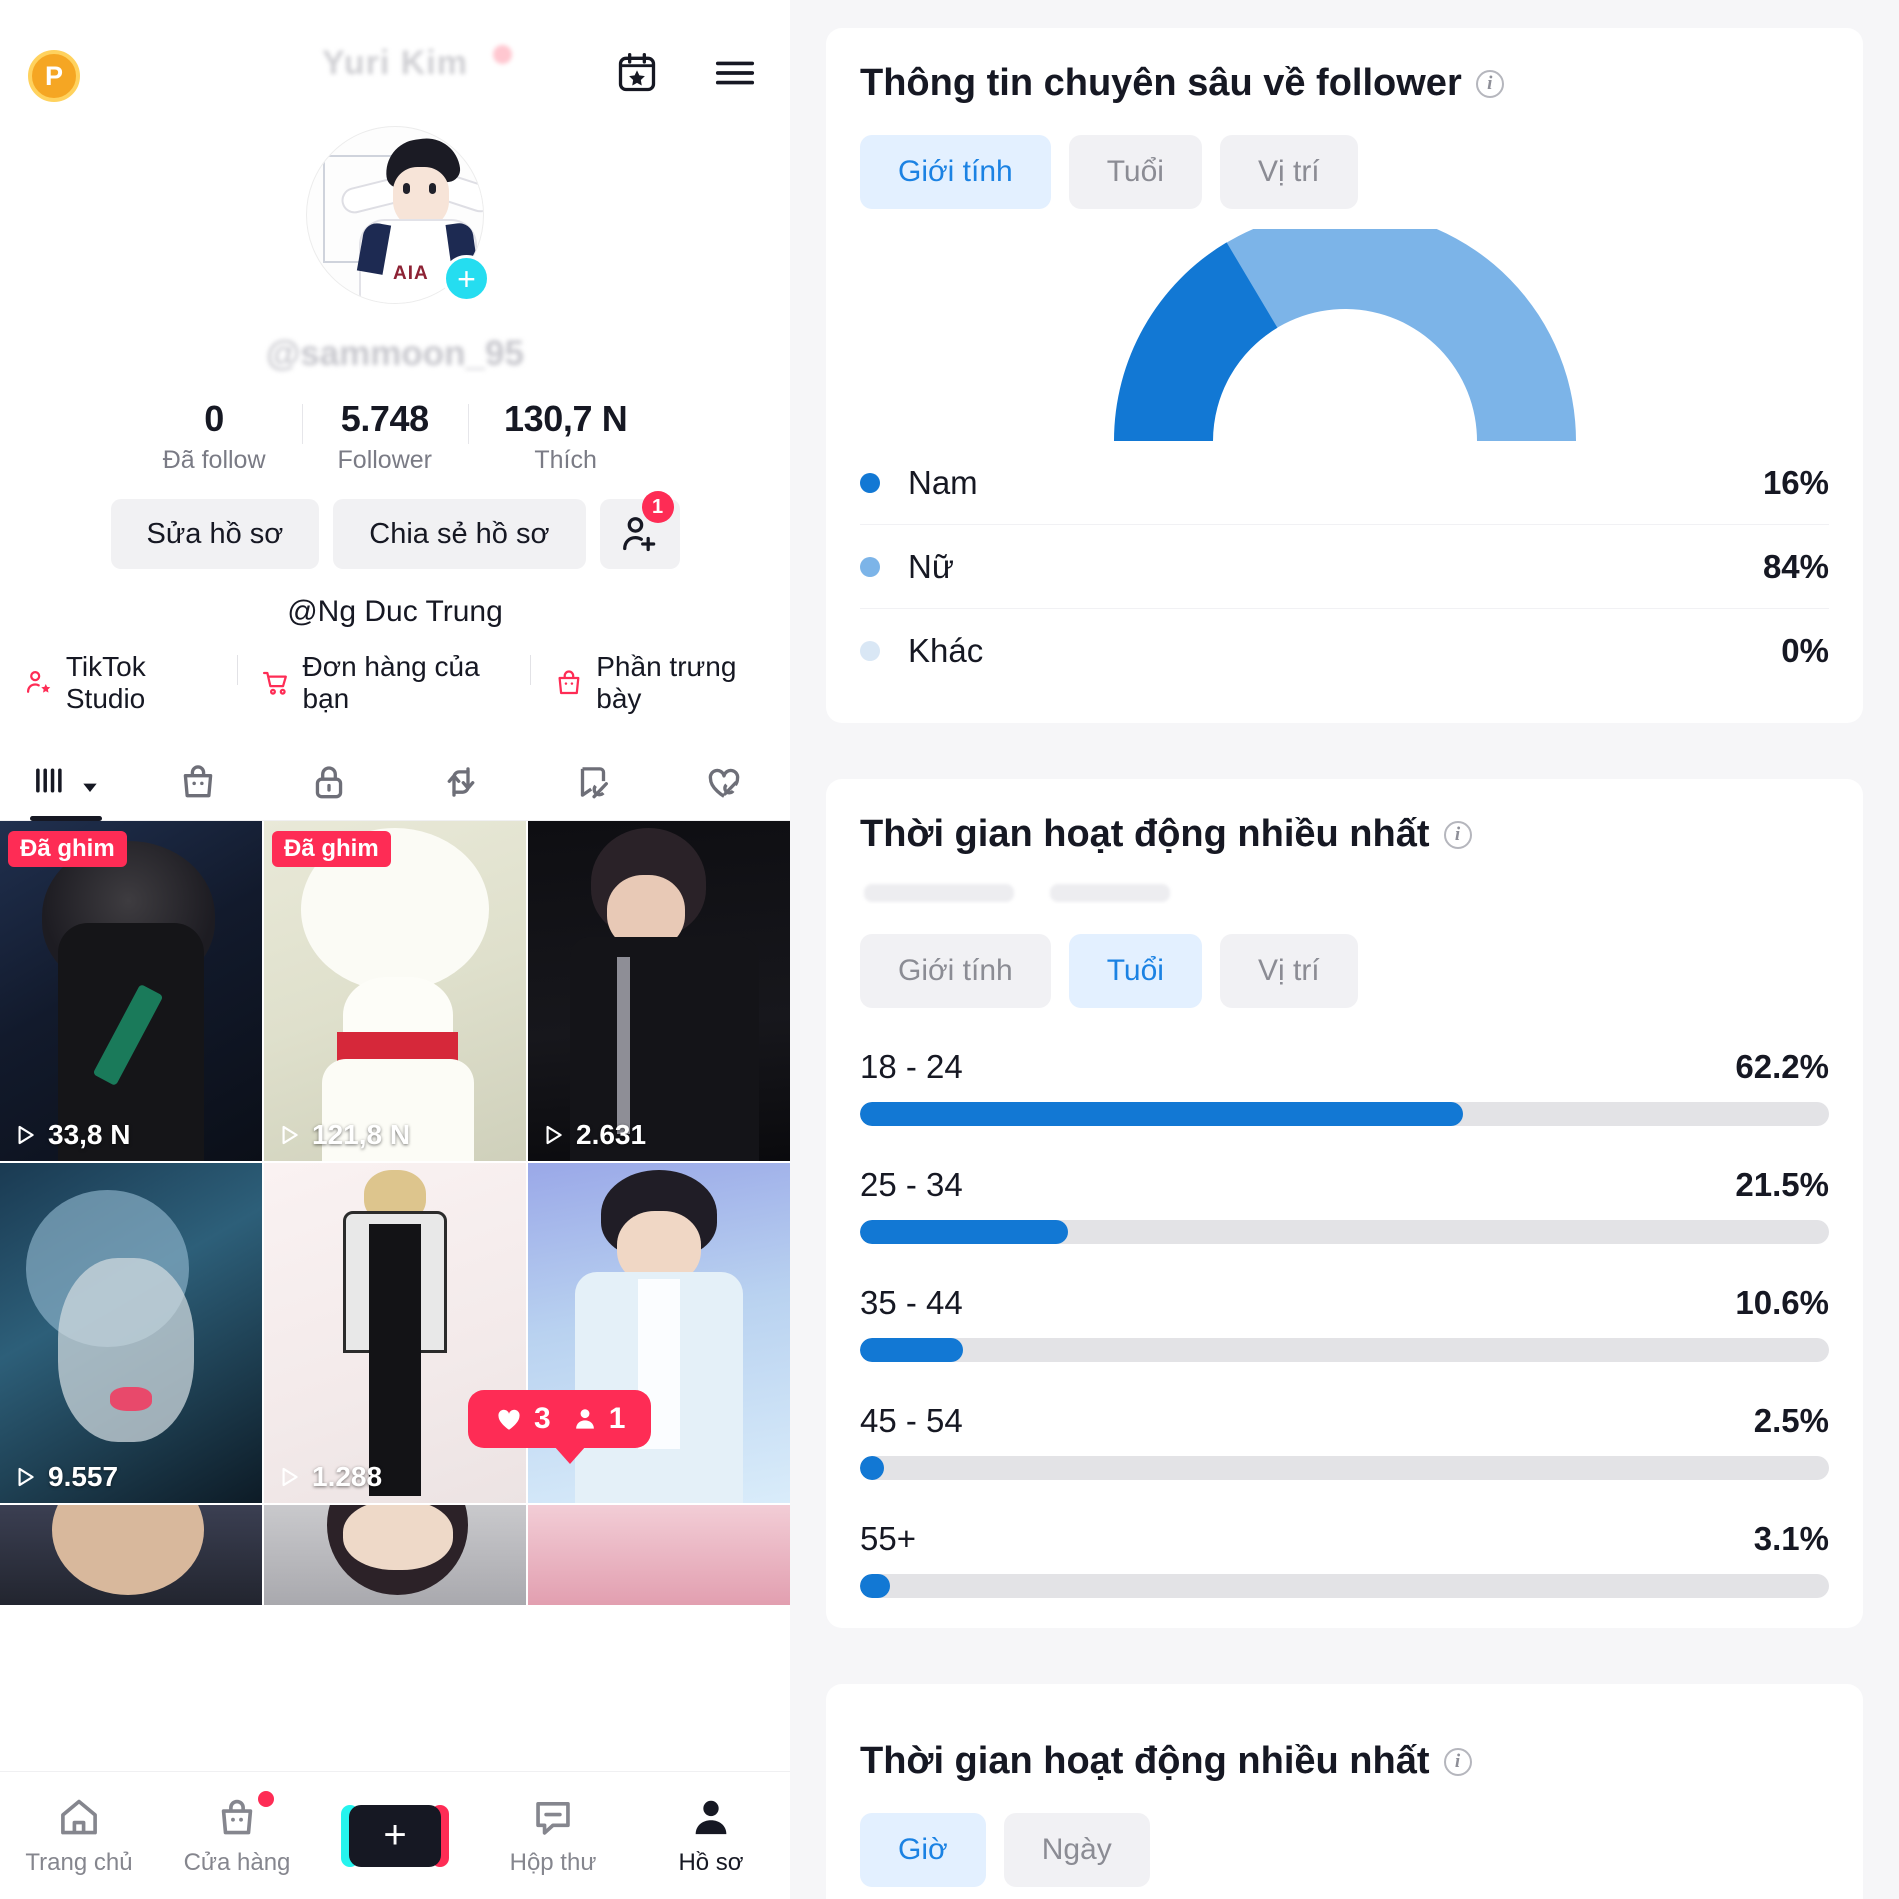  I want to click on tab-posts-grid, so click(66, 782).